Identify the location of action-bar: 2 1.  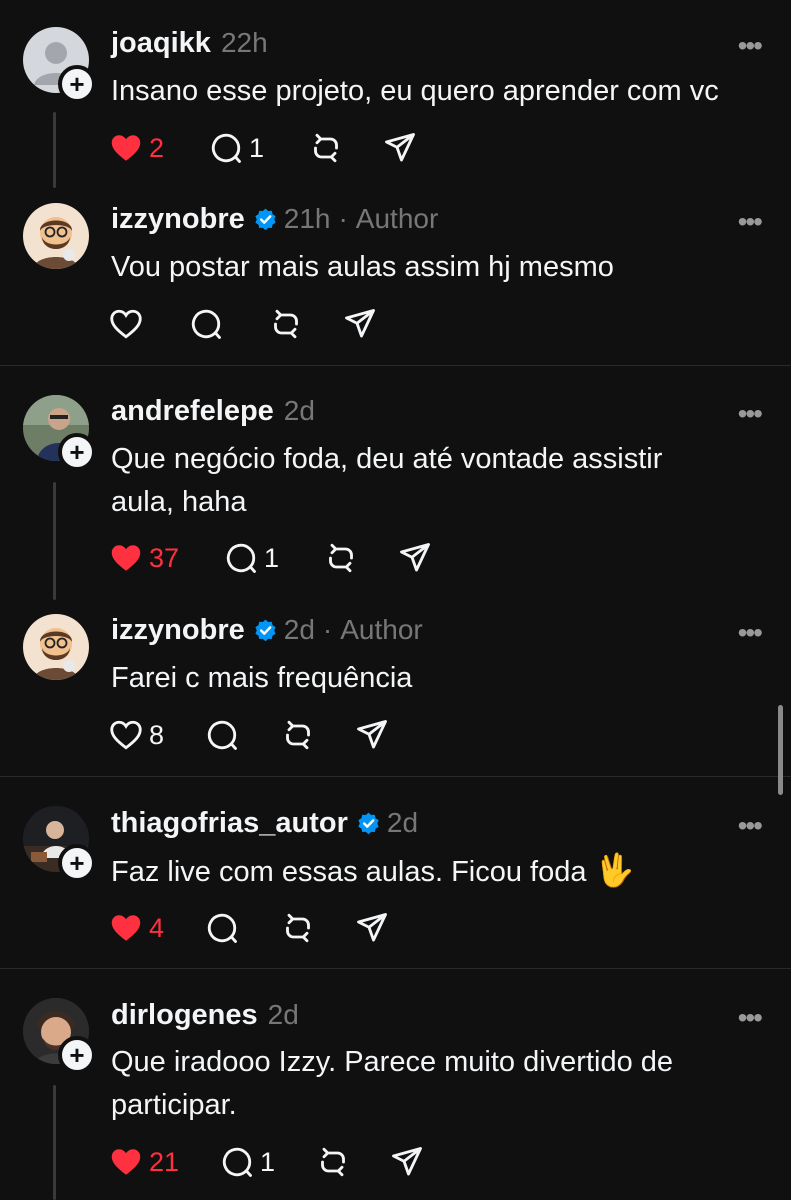
(263, 148).